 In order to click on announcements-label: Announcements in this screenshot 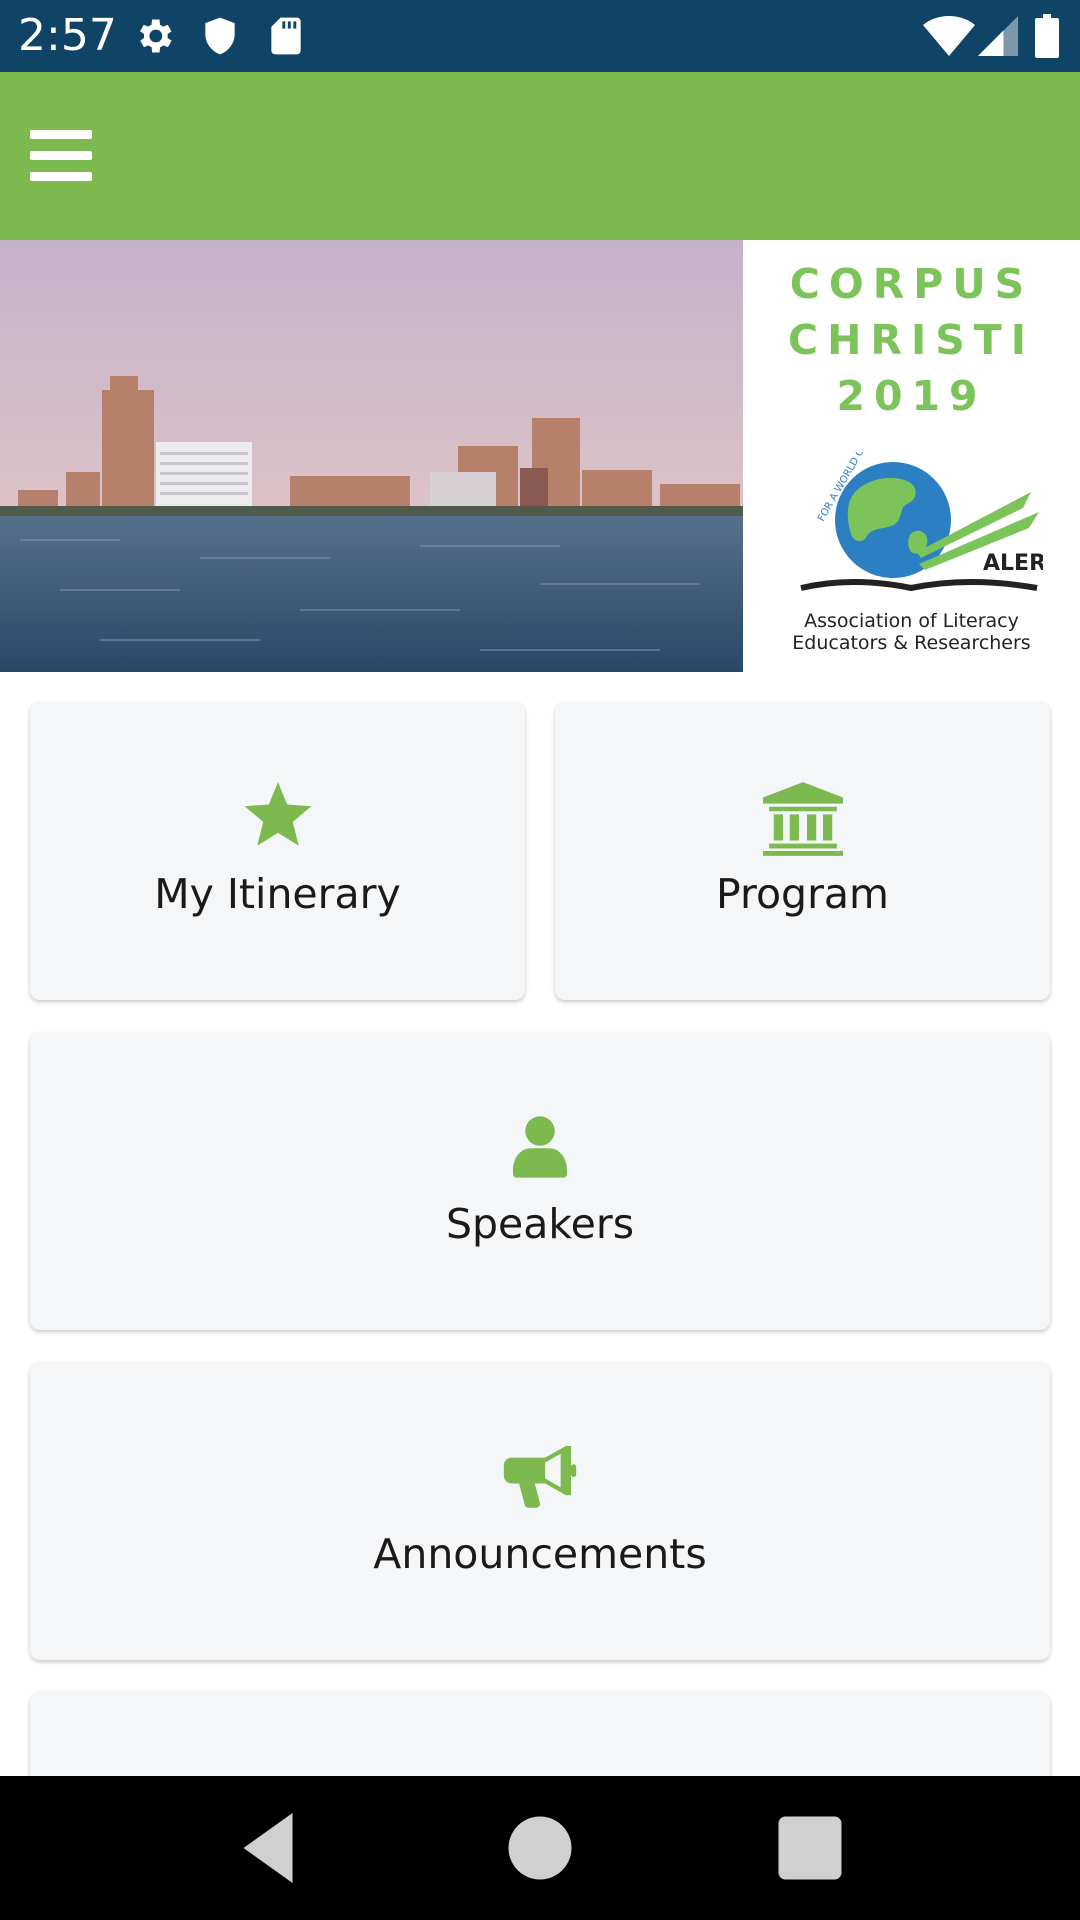, I will do `click(540, 1554)`.